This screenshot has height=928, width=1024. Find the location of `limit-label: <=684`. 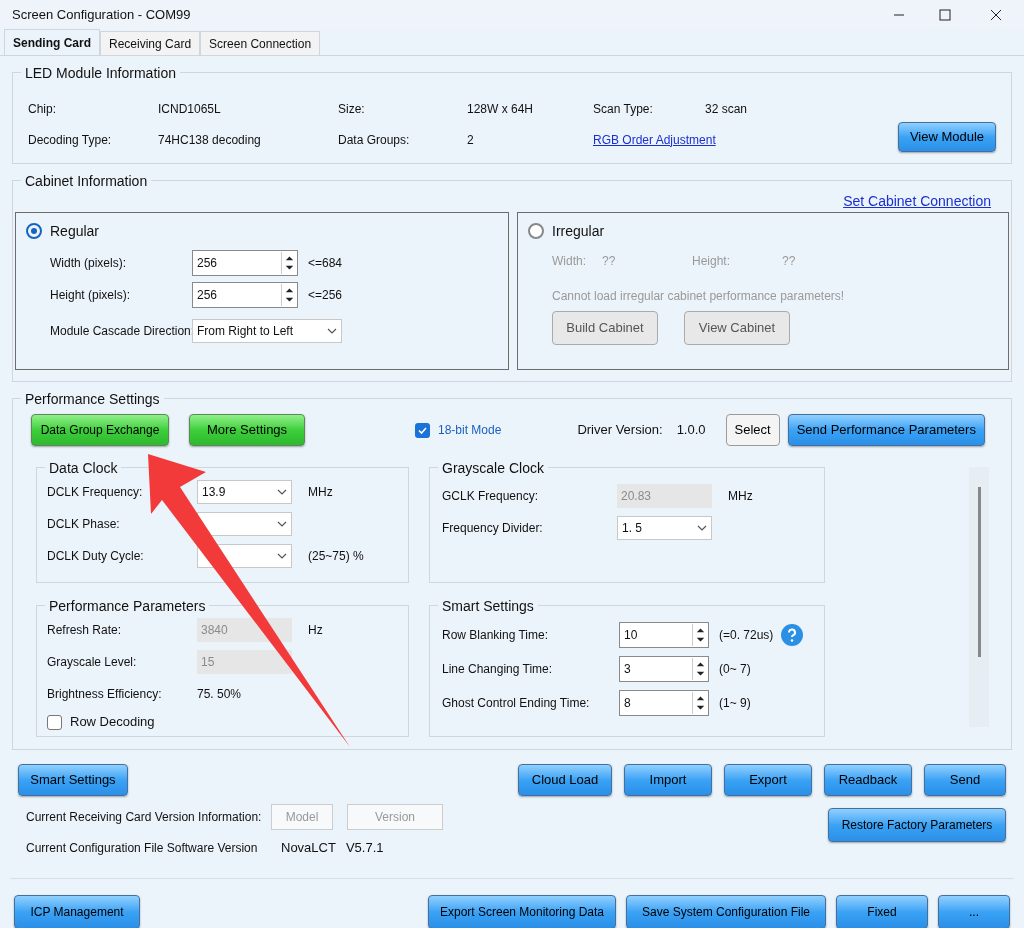

limit-label: <=684 is located at coordinates (325, 263).